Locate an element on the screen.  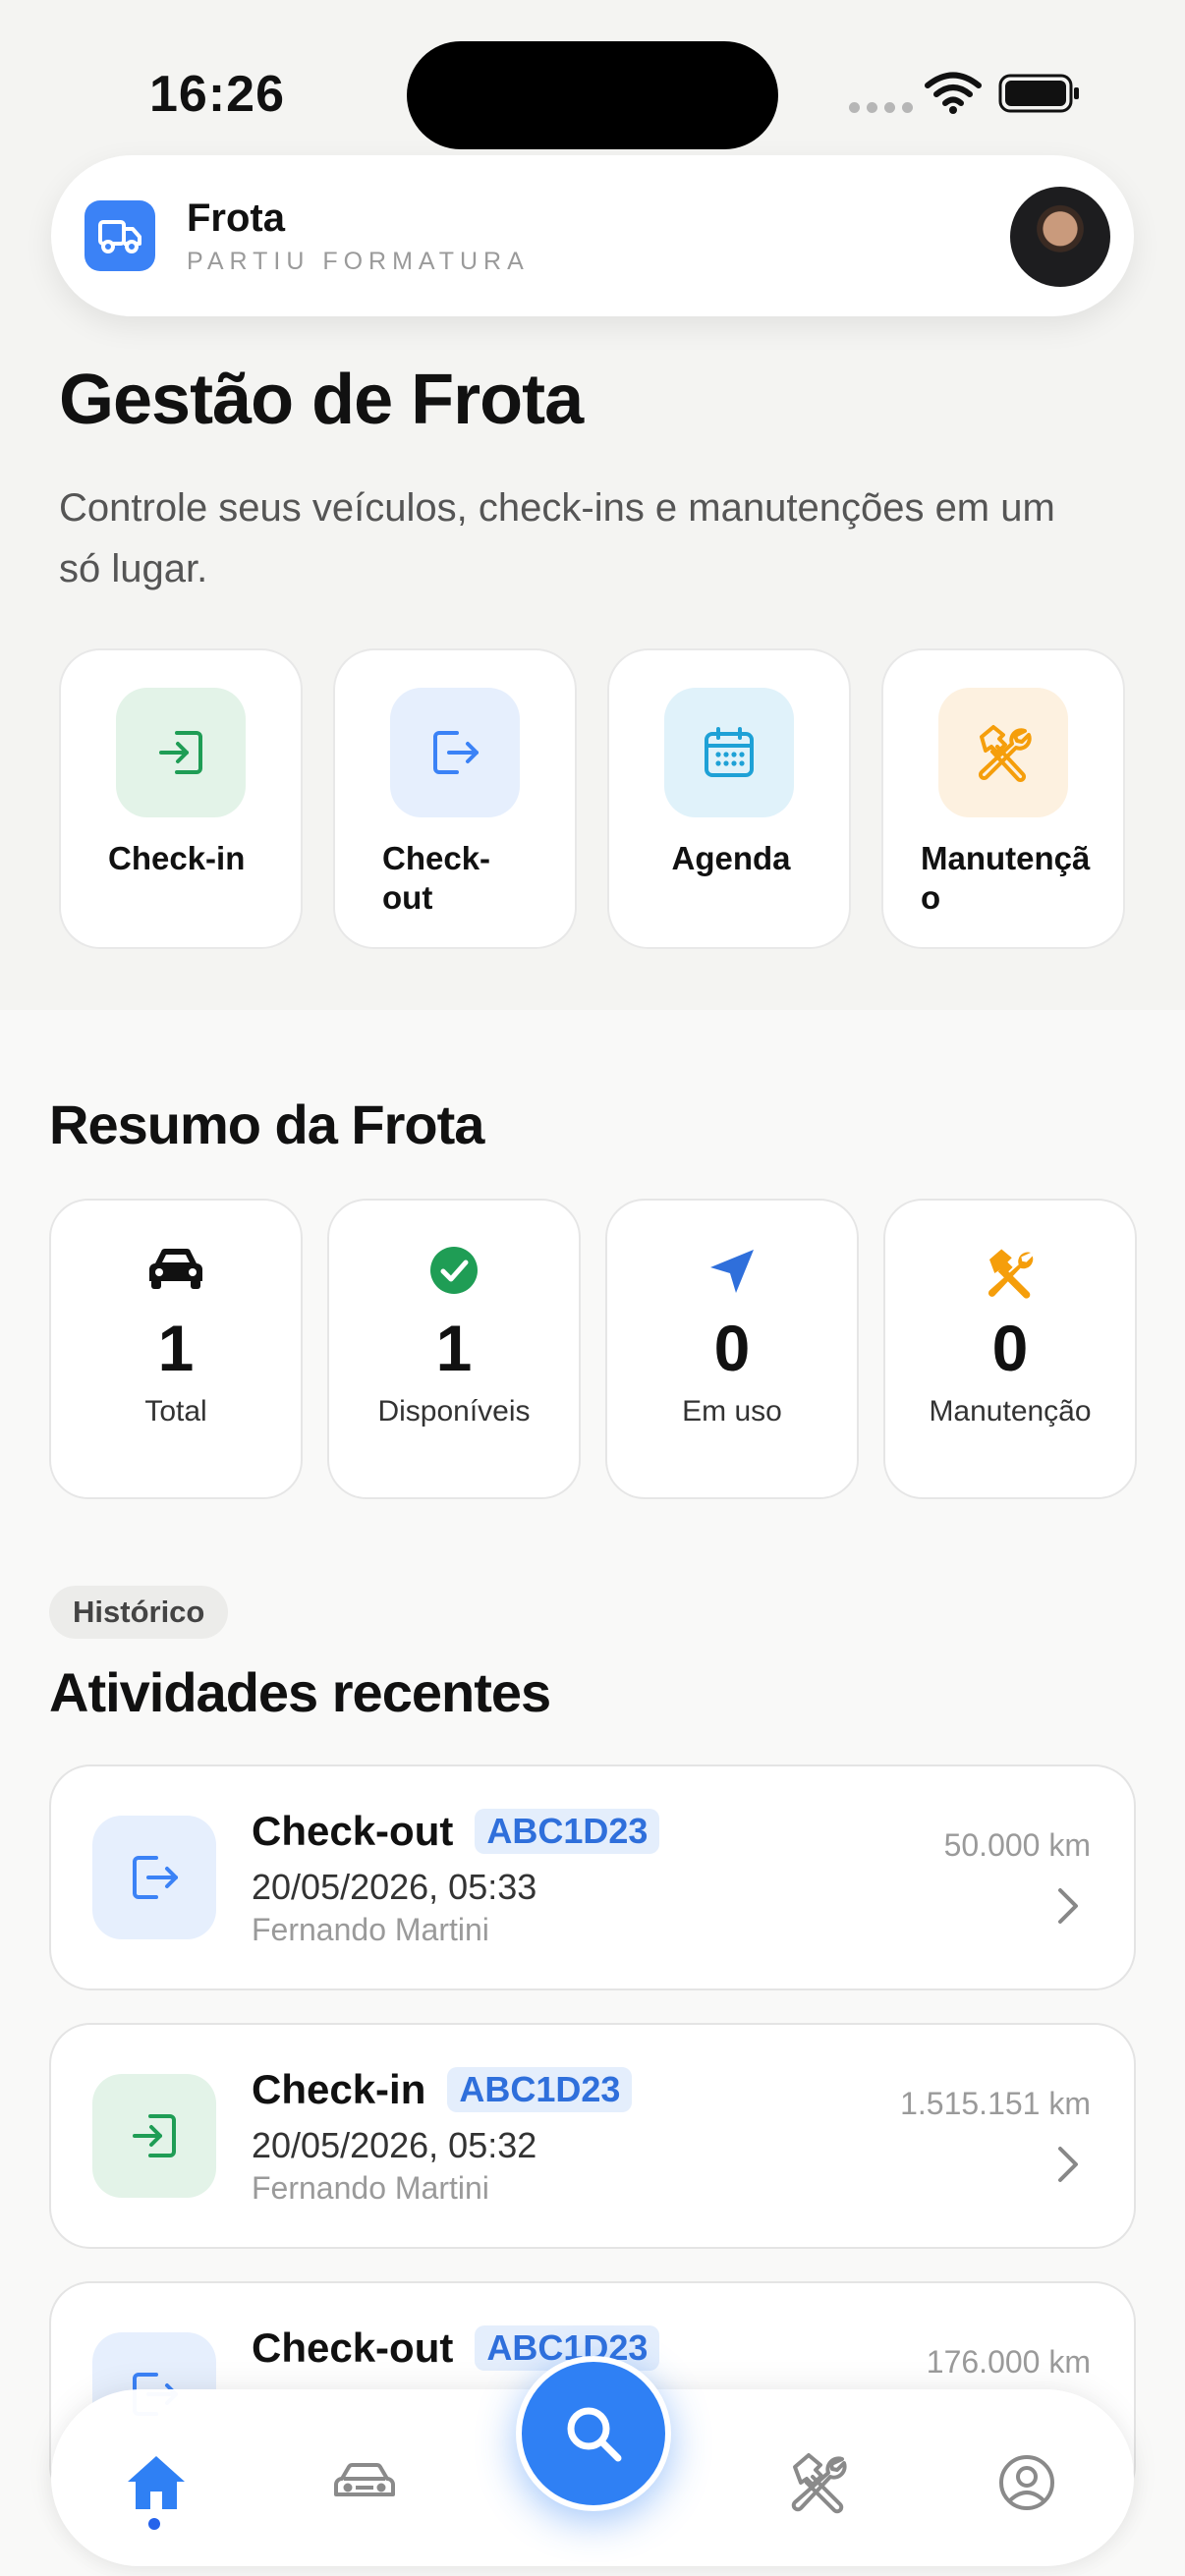
history-chip: Histórico is located at coordinates (139, 1612).